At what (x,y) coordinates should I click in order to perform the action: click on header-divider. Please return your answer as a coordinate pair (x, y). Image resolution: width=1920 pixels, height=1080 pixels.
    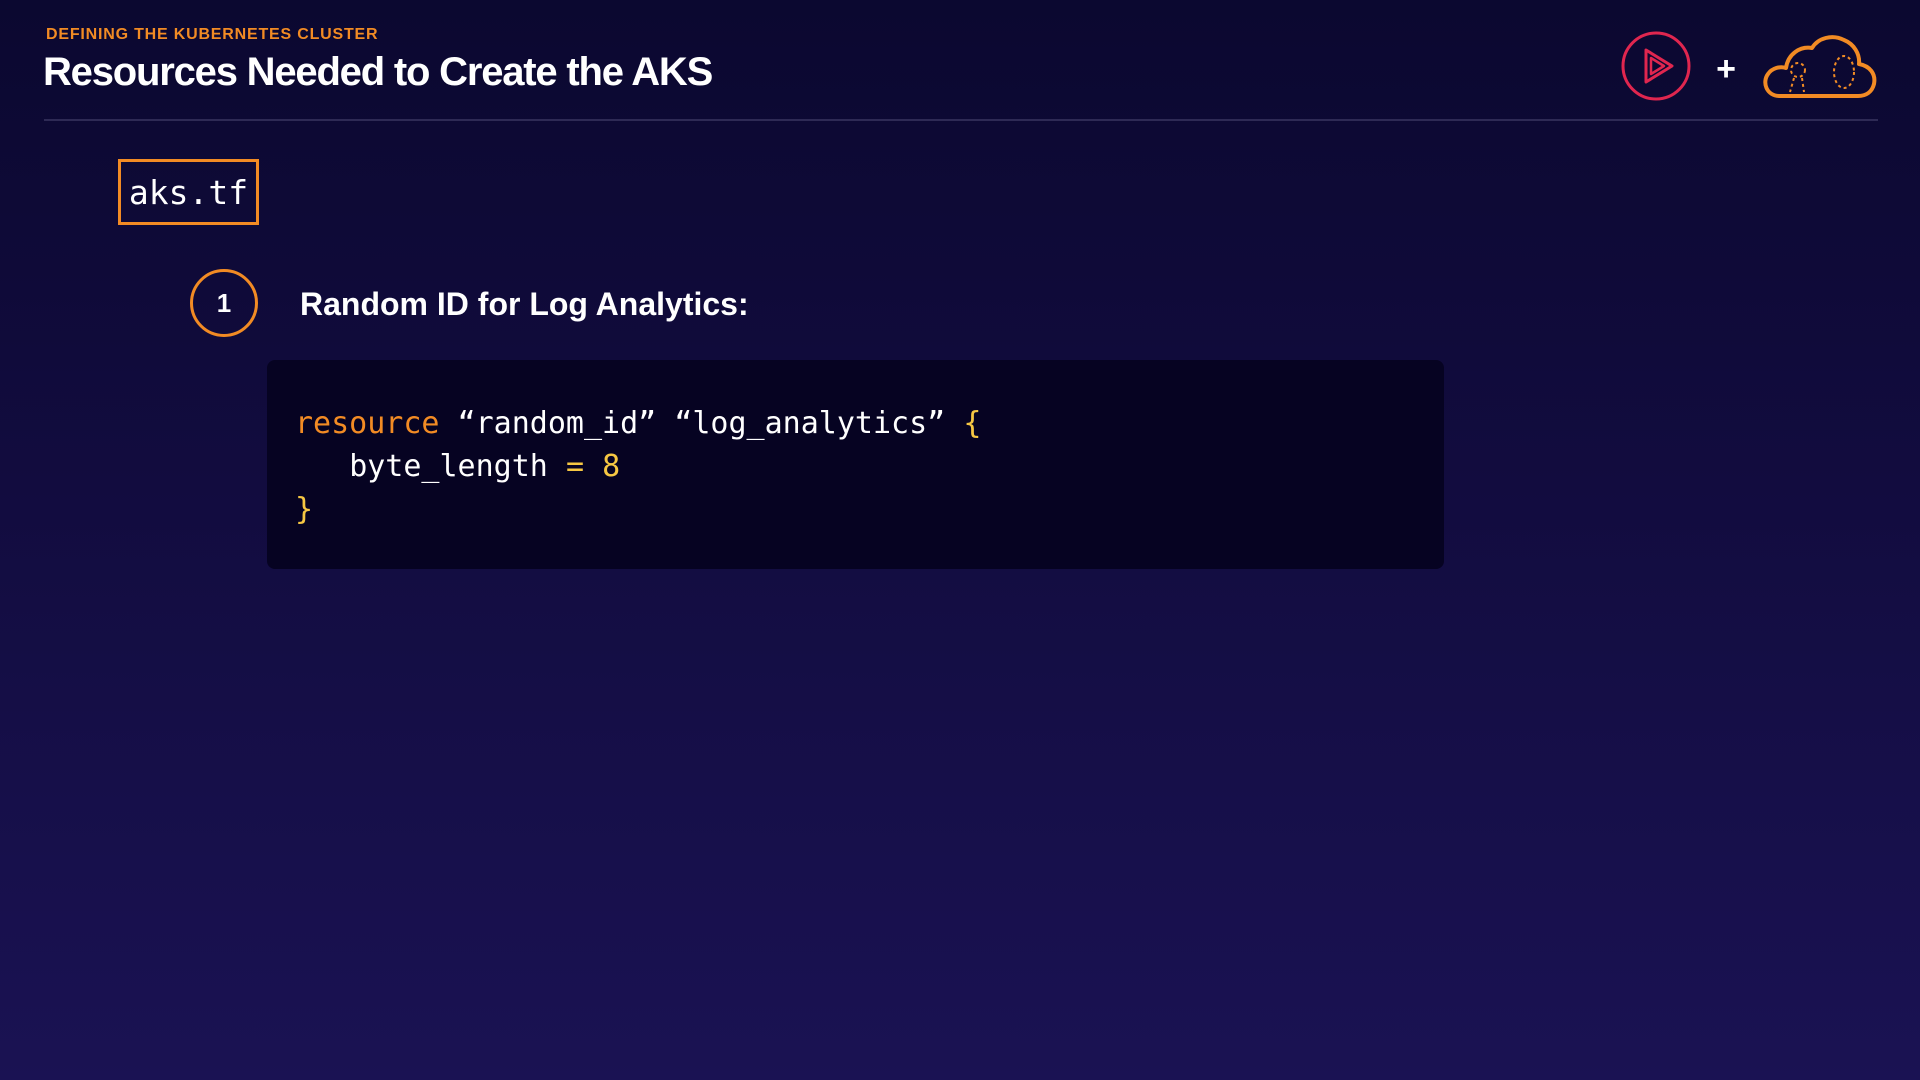
    Looking at the image, I should click on (961, 120).